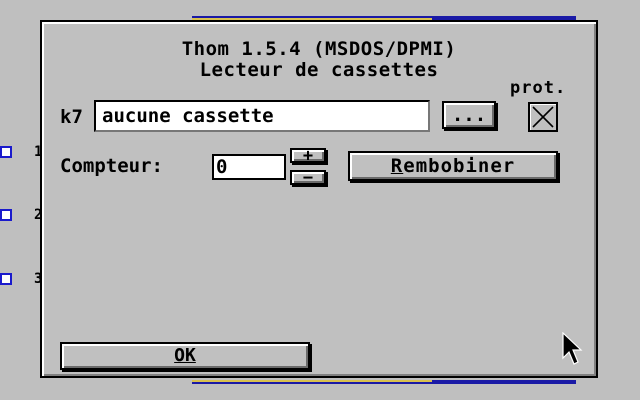  What do you see at coordinates (111, 166) in the screenshot?
I see `counter-label: Compteur:` at bounding box center [111, 166].